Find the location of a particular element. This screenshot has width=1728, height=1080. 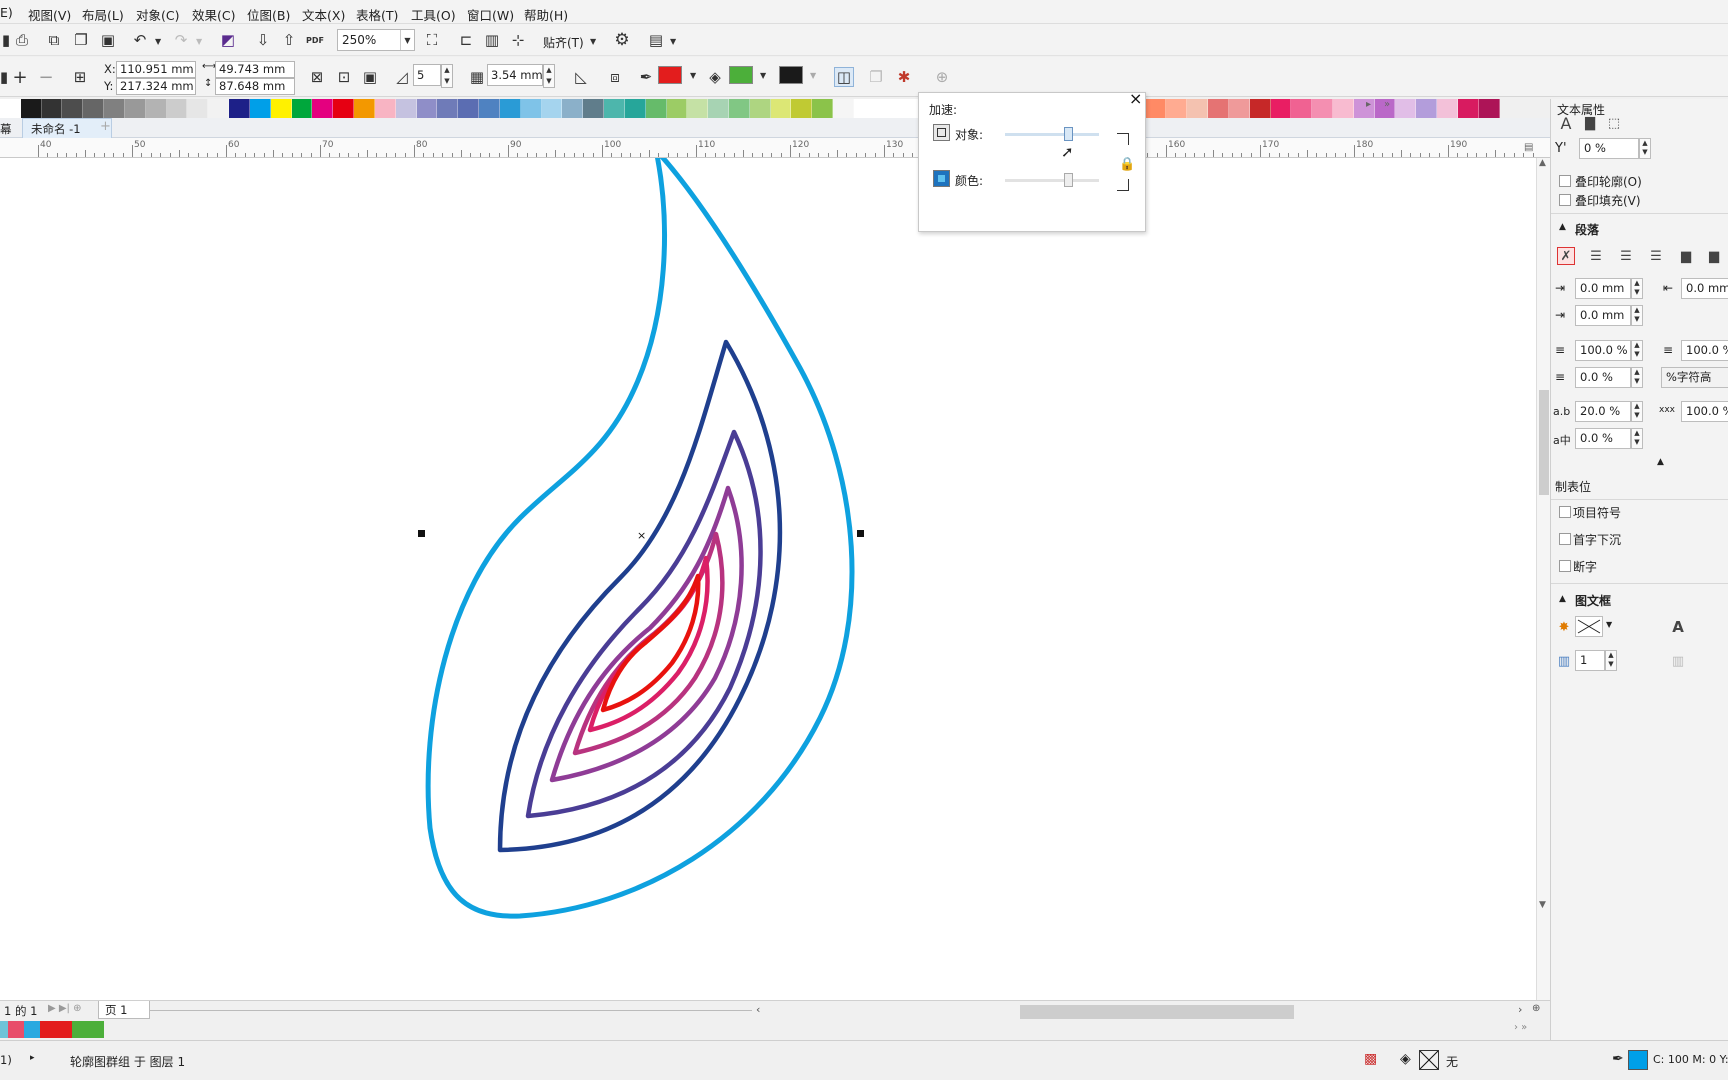

palette-expand-icon: » is located at coordinates (1387, 104).